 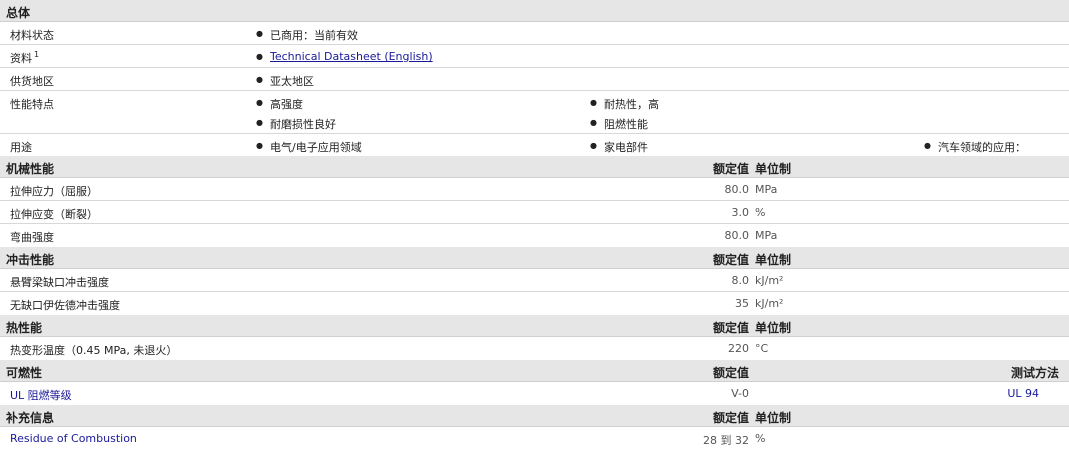 I want to click on row-material-status: 材料状态 已商用：当前有效, so click(x=534, y=33).